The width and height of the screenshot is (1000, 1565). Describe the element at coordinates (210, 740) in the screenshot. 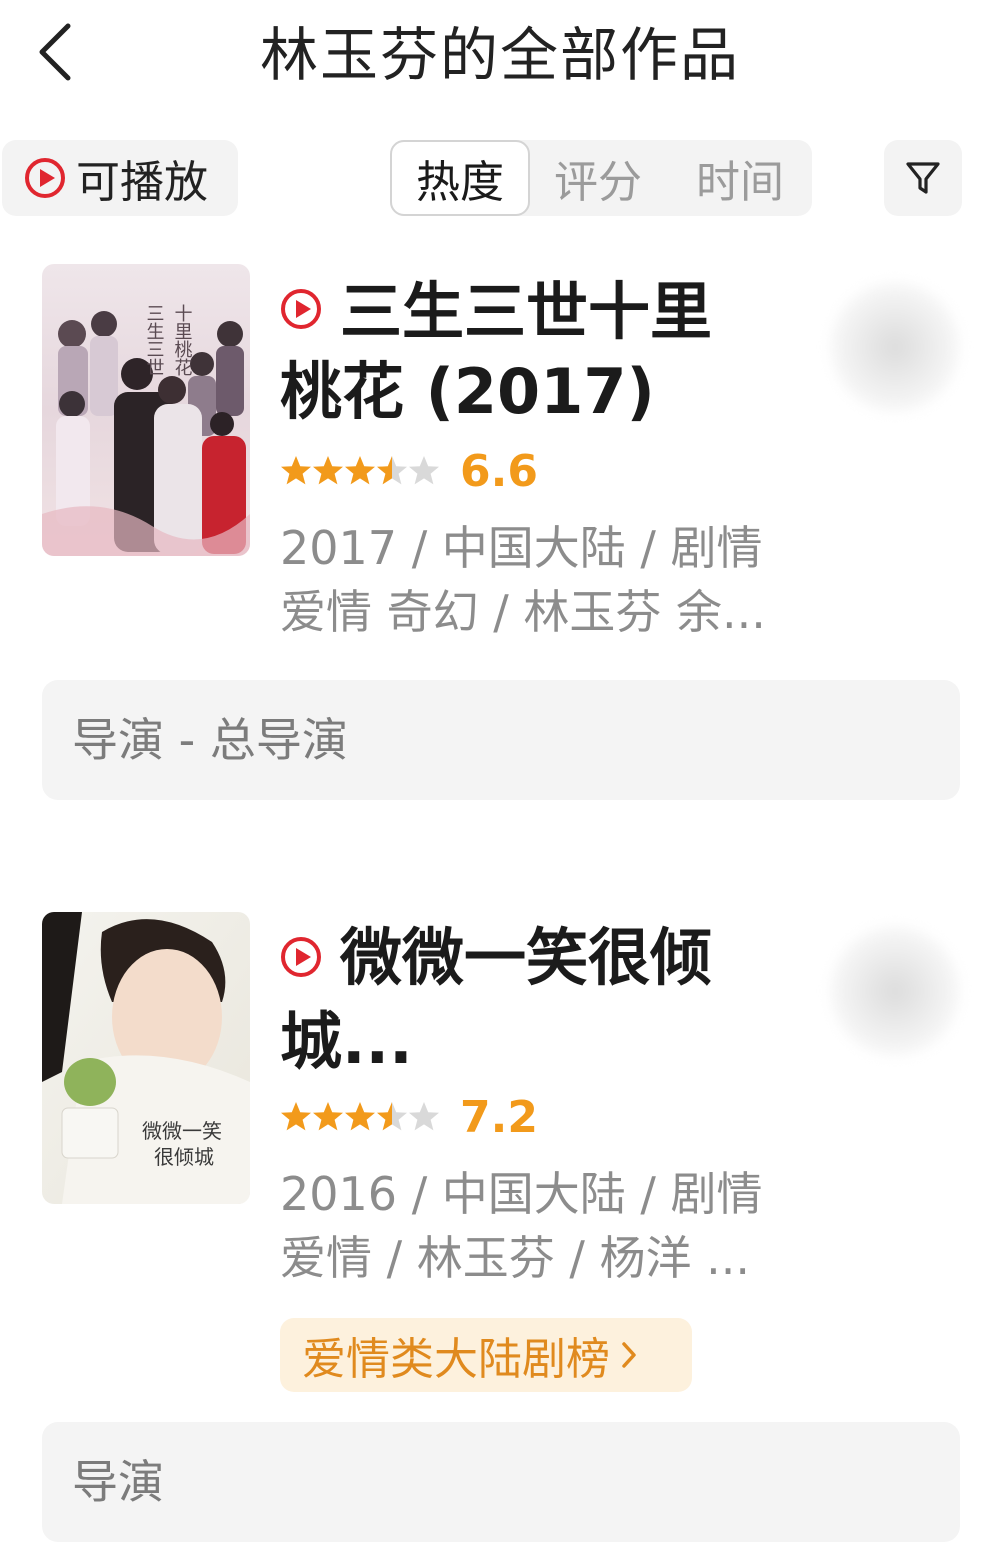

I see `role-text: 导演 - 总导演` at that location.